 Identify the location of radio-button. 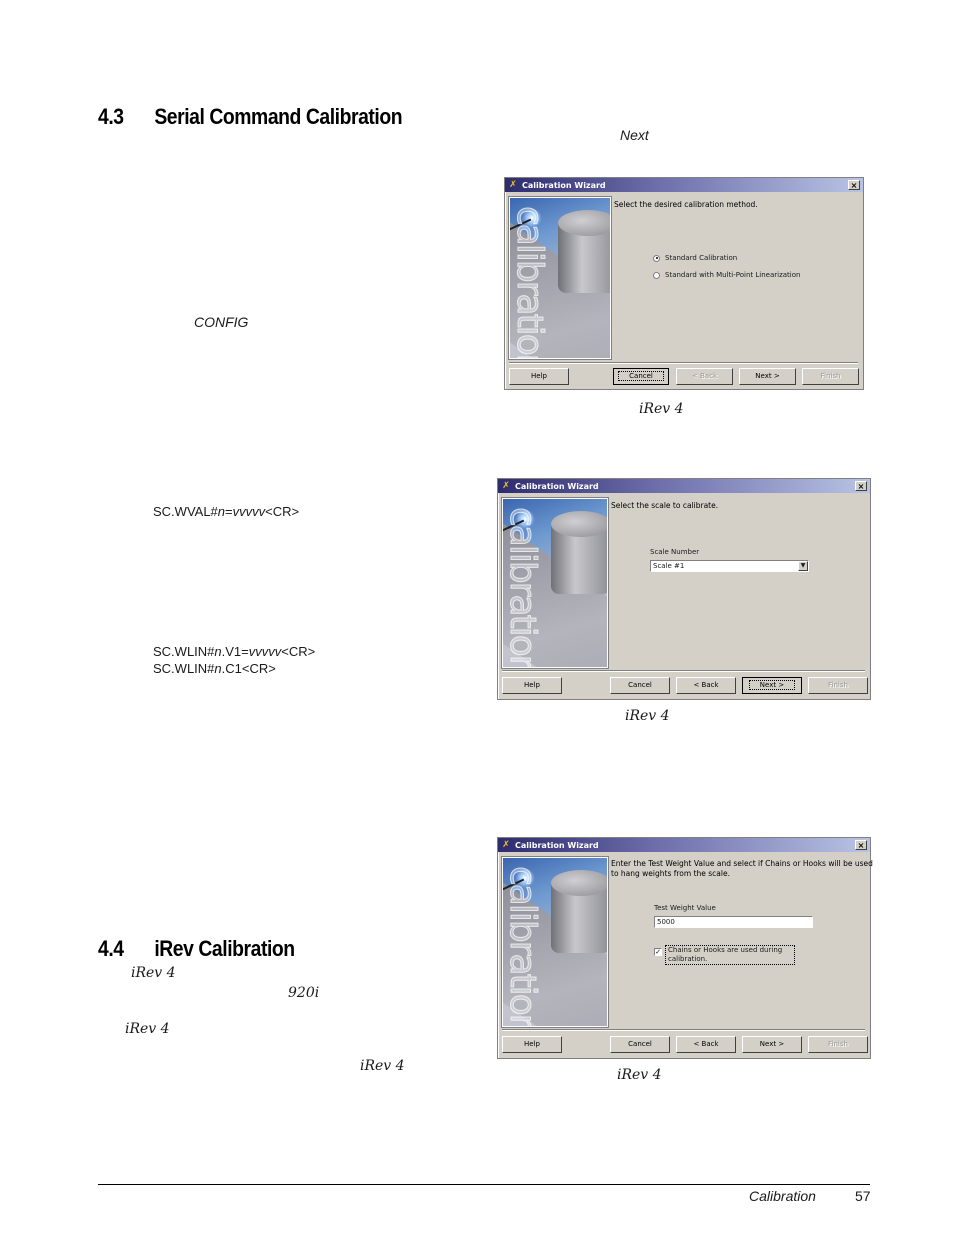
(656, 275).